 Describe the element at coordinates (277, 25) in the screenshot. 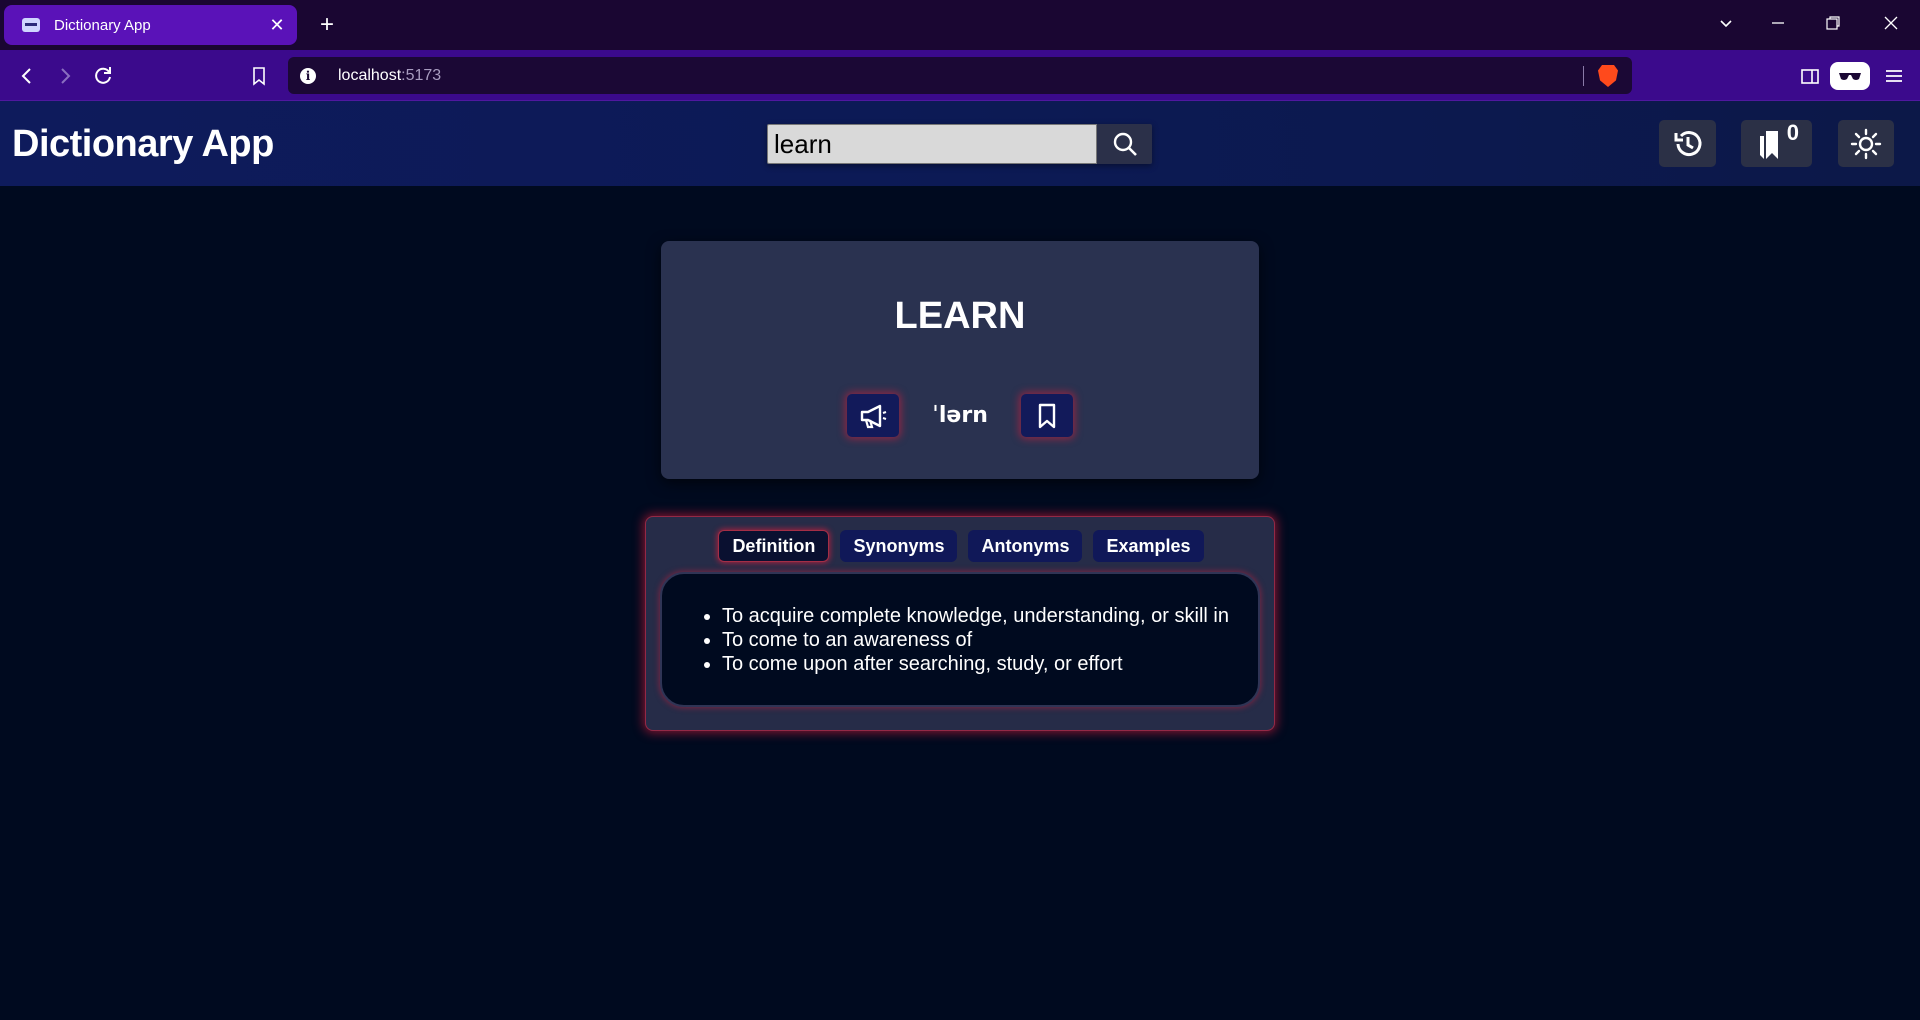

I see `tab-close-icon: ✕` at that location.